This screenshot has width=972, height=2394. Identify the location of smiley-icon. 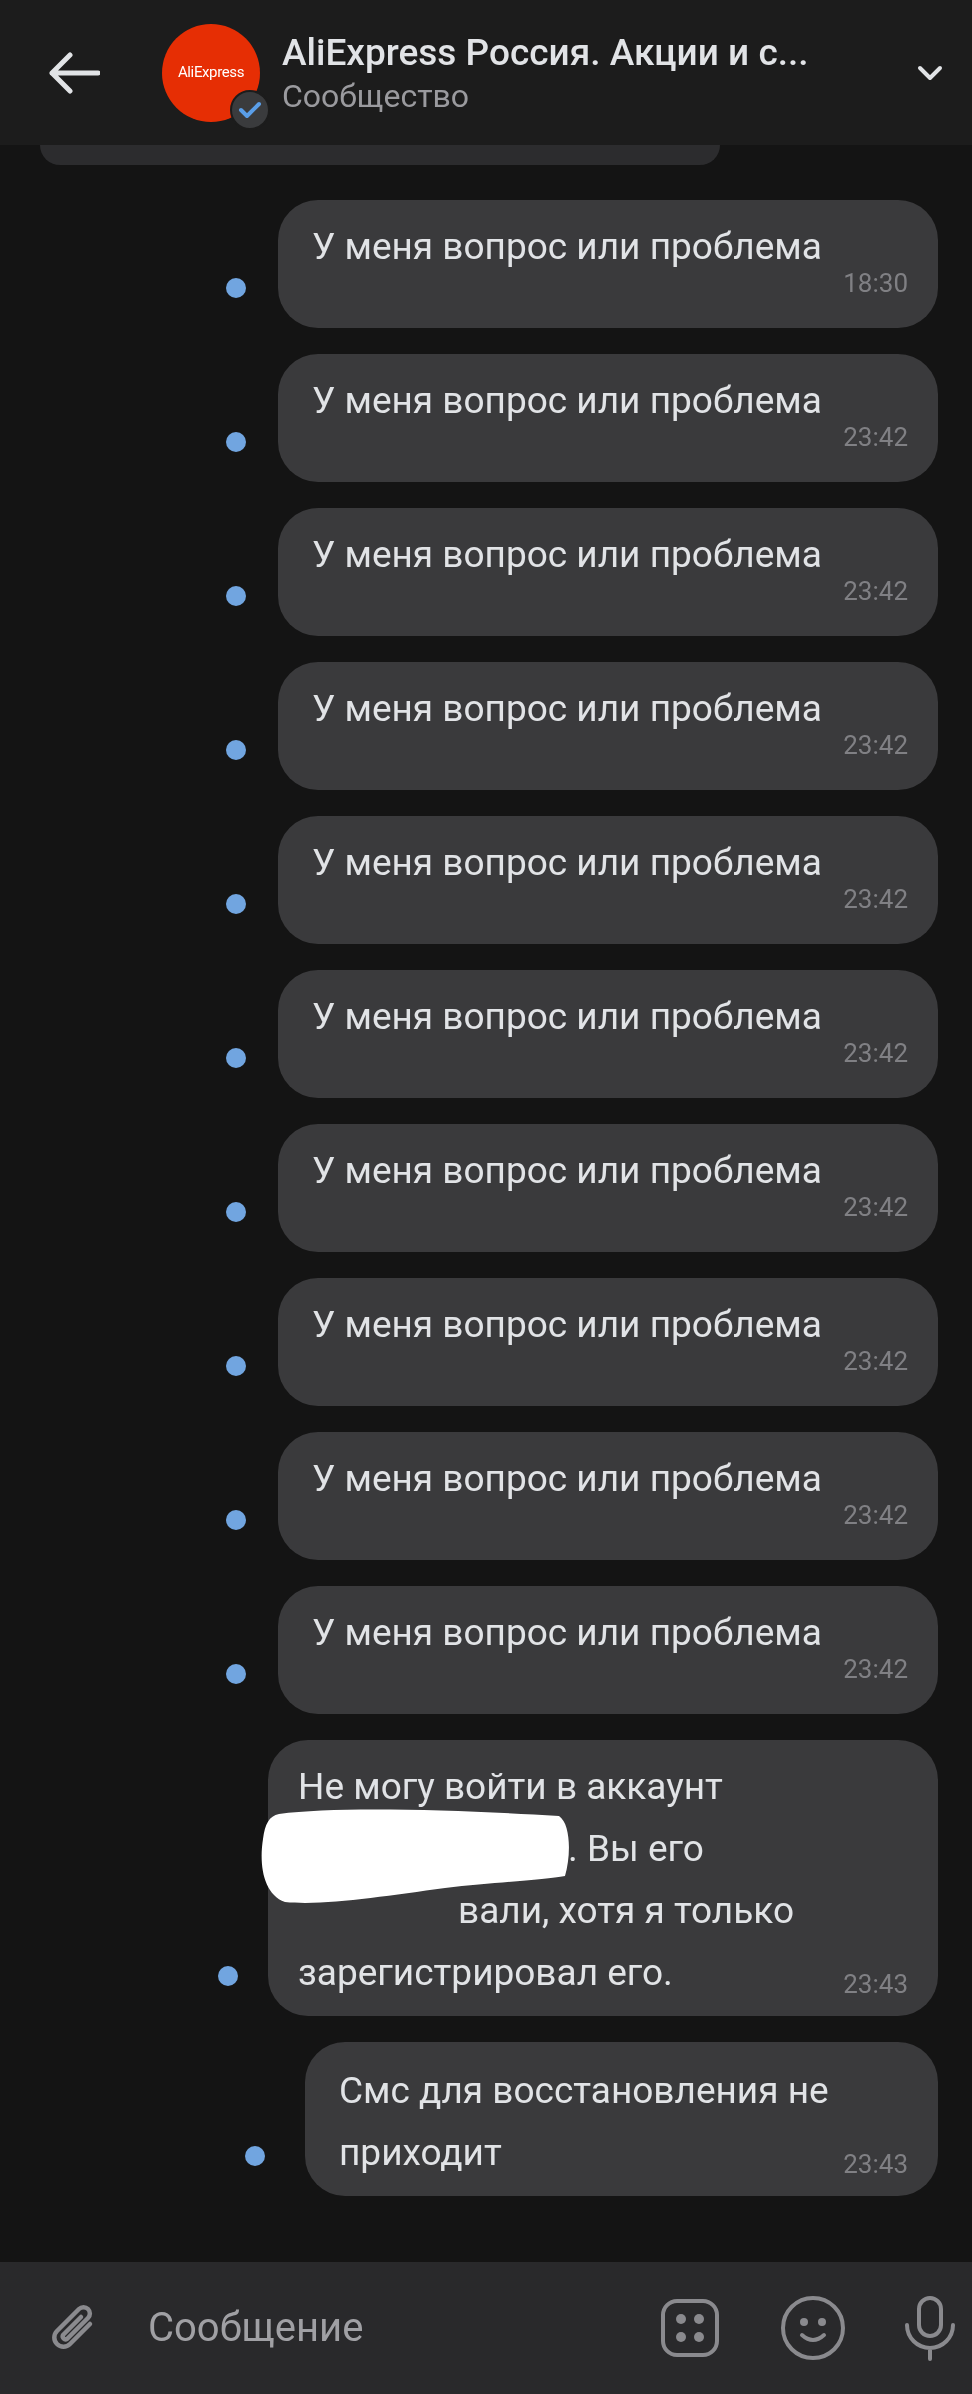
(813, 2328).